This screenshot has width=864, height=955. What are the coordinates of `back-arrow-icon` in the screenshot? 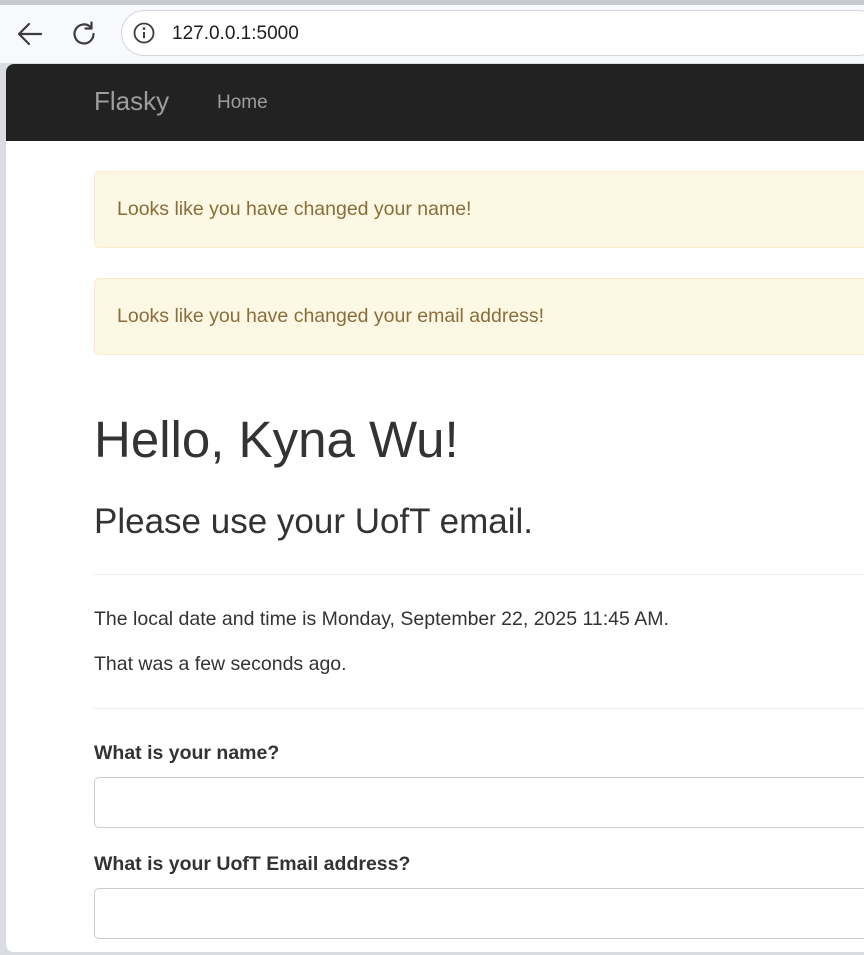 It's located at (30, 34).